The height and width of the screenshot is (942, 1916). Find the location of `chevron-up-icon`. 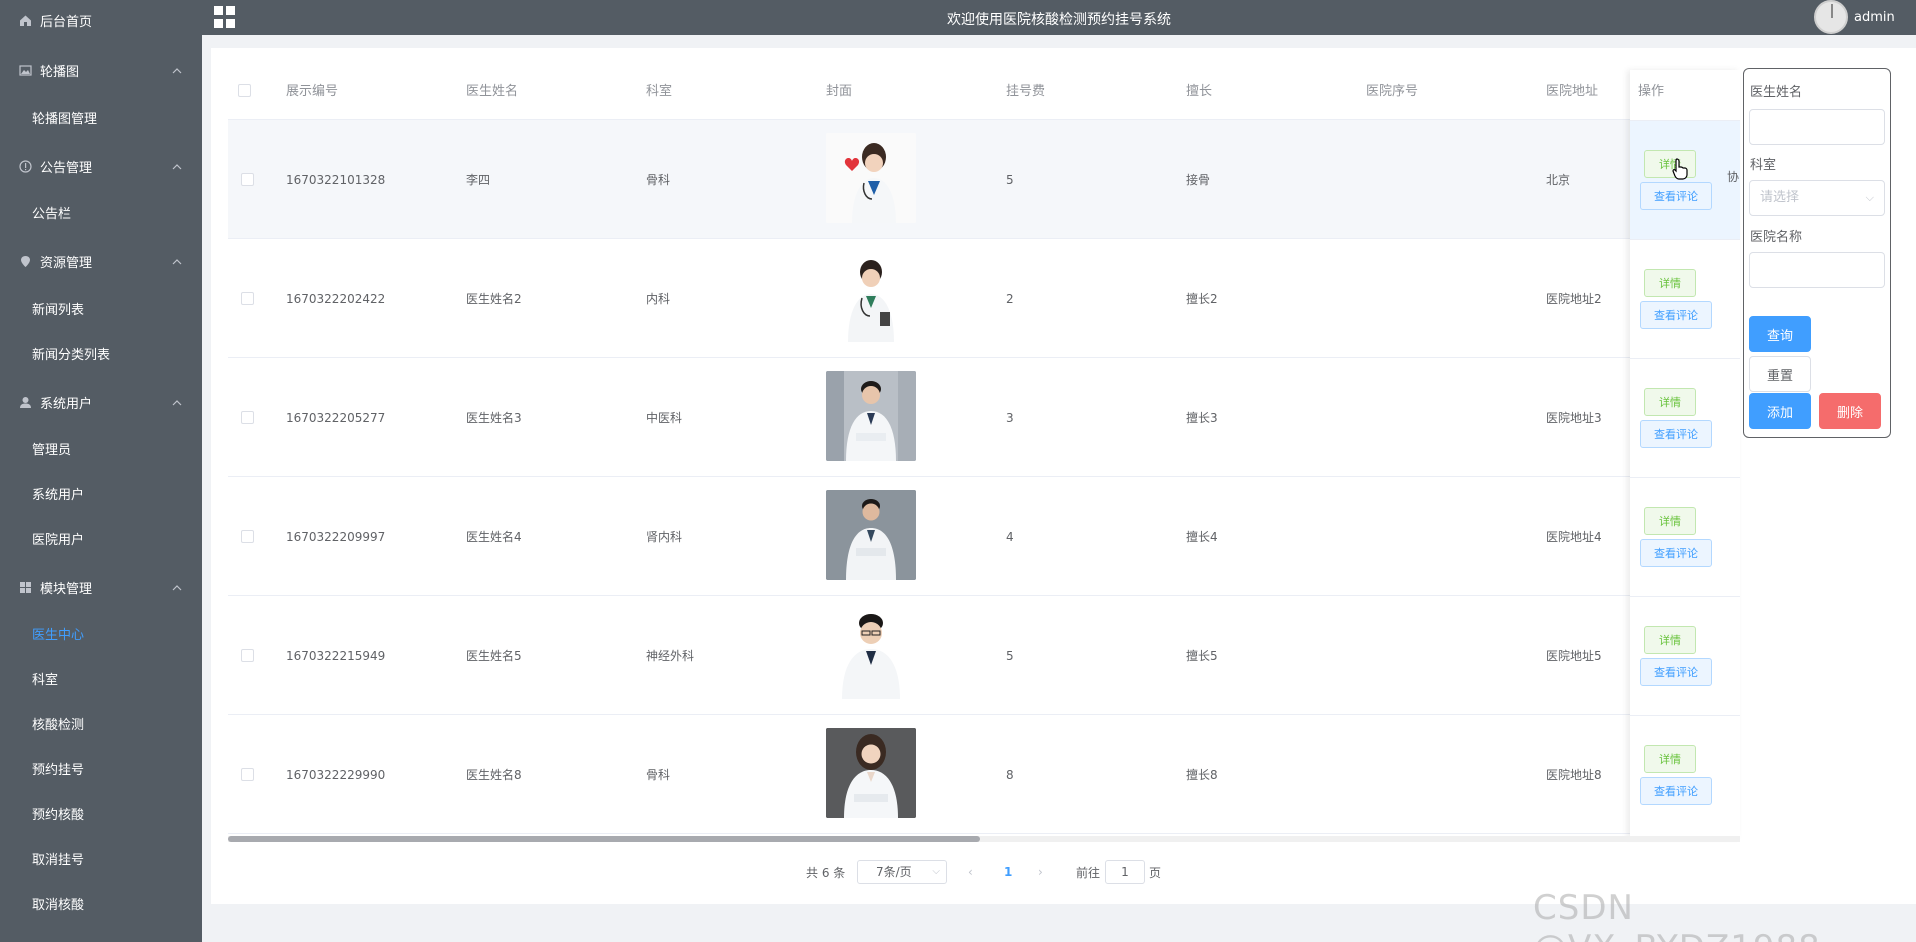

chevron-up-icon is located at coordinates (177, 403).